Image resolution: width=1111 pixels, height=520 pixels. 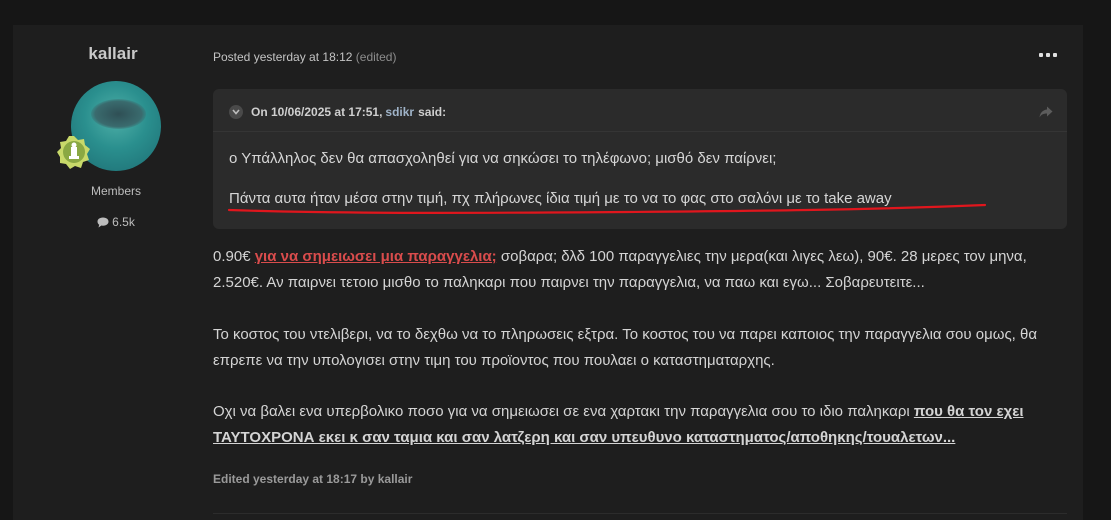 What do you see at coordinates (115, 191) in the screenshot?
I see `member-group-label: Members` at bounding box center [115, 191].